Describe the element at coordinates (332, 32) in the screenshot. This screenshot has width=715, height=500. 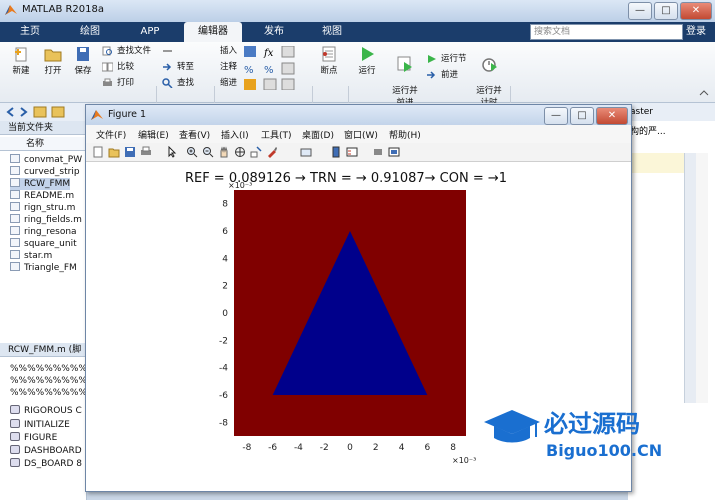
I see `tab-view: 视图` at that location.